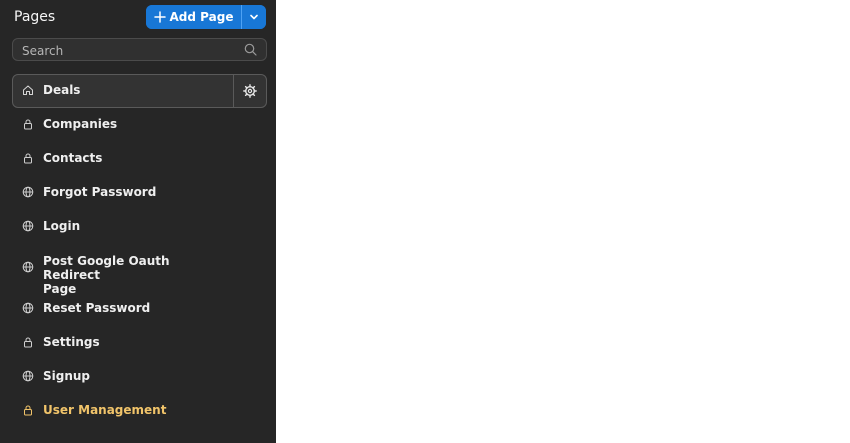  What do you see at coordinates (250, 49) in the screenshot?
I see `search-icon` at bounding box center [250, 49].